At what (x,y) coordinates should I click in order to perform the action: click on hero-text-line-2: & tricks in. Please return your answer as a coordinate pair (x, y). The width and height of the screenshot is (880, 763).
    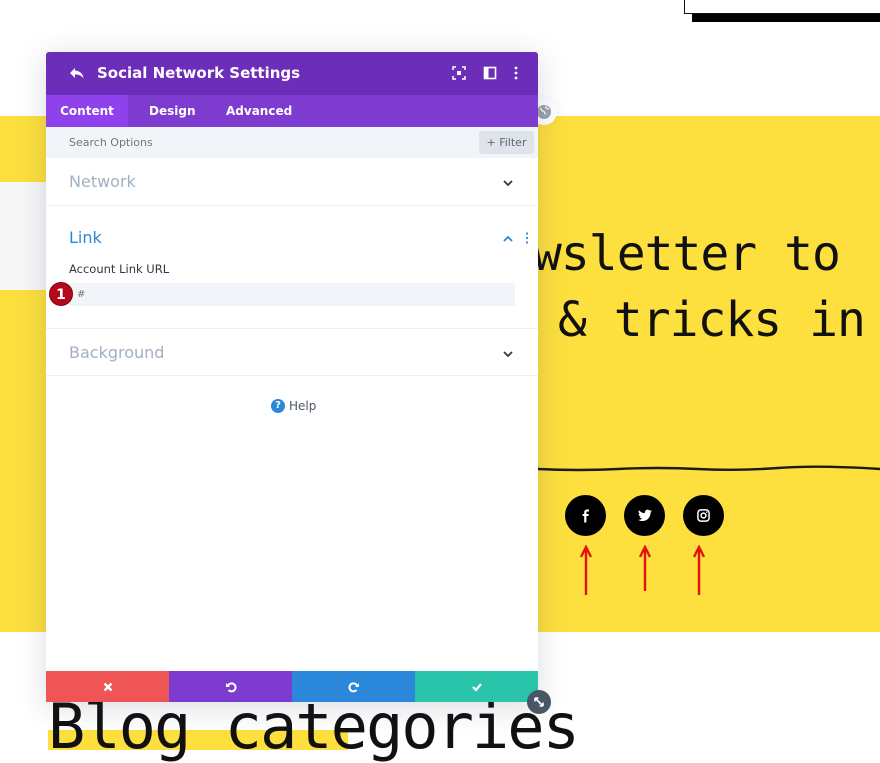
    Looking at the image, I should click on (712, 320).